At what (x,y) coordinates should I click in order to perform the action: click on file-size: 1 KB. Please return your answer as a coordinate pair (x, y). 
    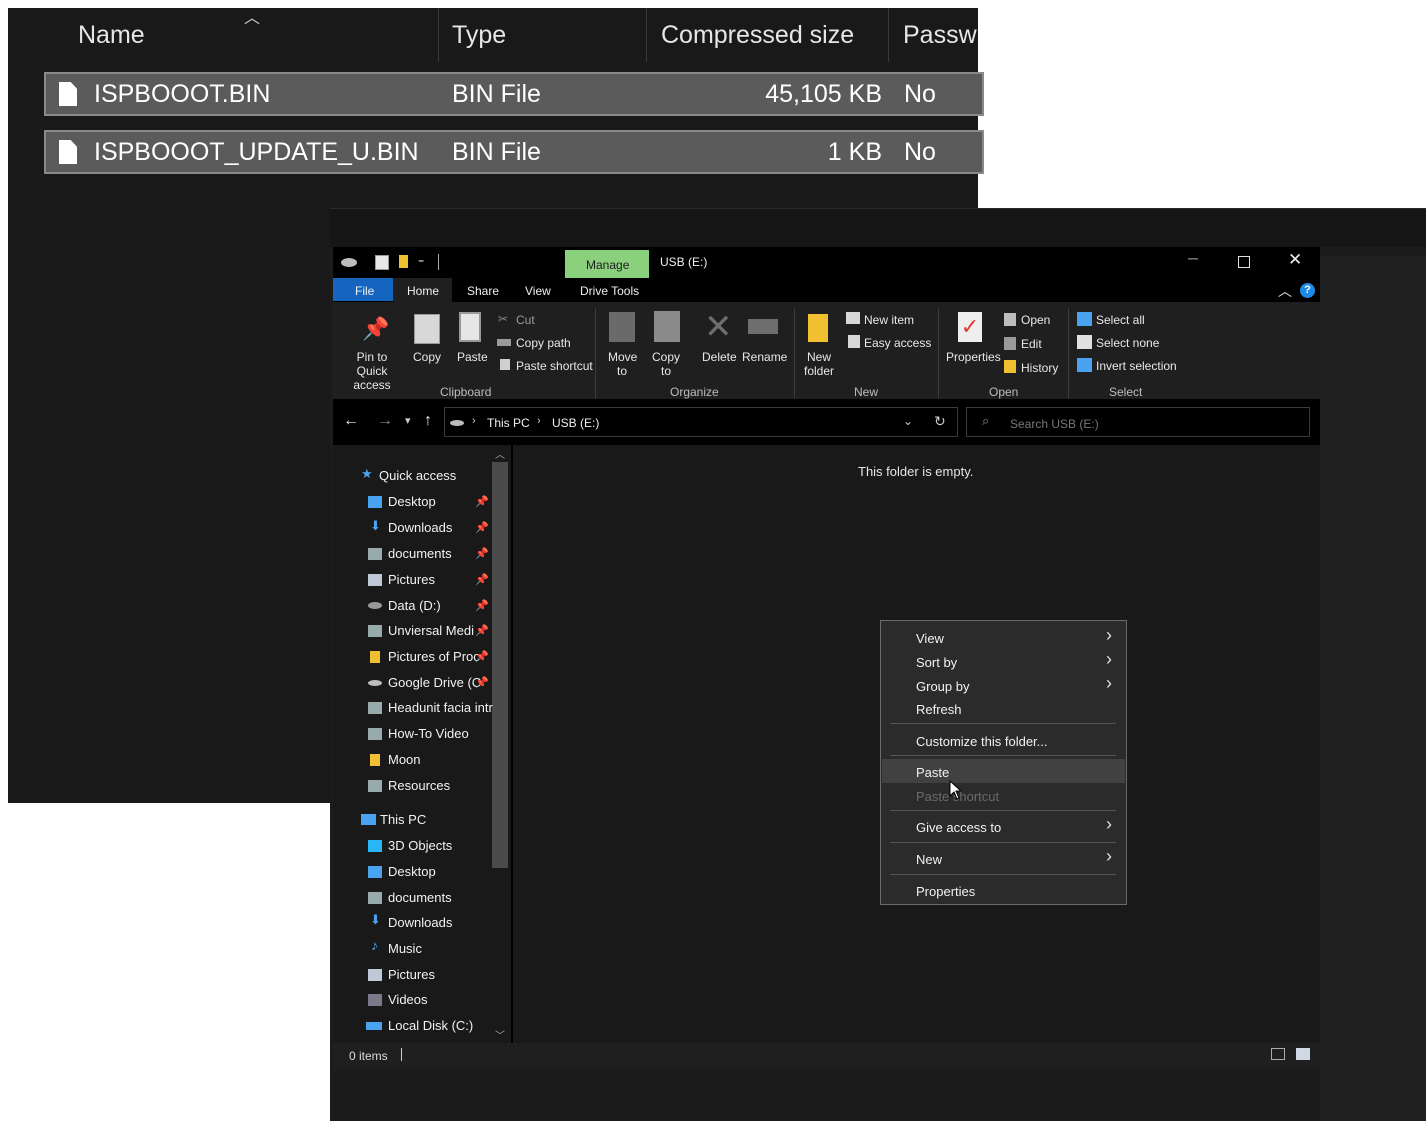
    Looking at the image, I should click on (854, 152).